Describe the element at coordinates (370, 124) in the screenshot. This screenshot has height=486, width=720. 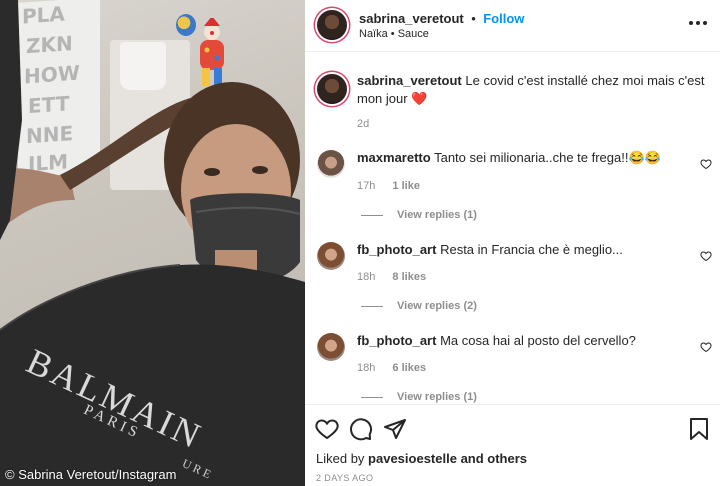
I see `caption-meta: 2d` at that location.